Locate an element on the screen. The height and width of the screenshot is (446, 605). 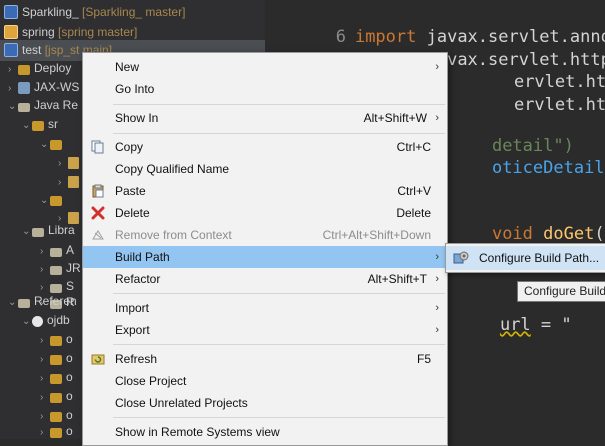
paste-icon is located at coordinates (98, 191).